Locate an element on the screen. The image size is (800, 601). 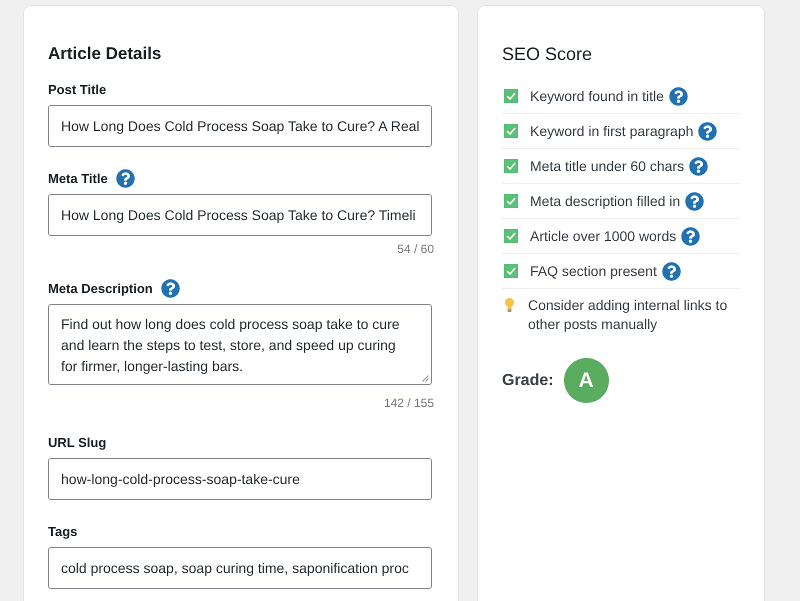
check-label: FAQ section present is located at coordinates (593, 271).